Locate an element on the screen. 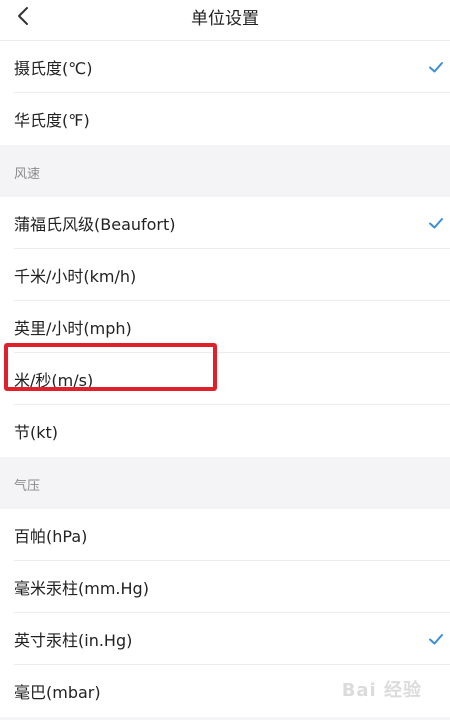  page-title: 单位设置 is located at coordinates (225, 19).